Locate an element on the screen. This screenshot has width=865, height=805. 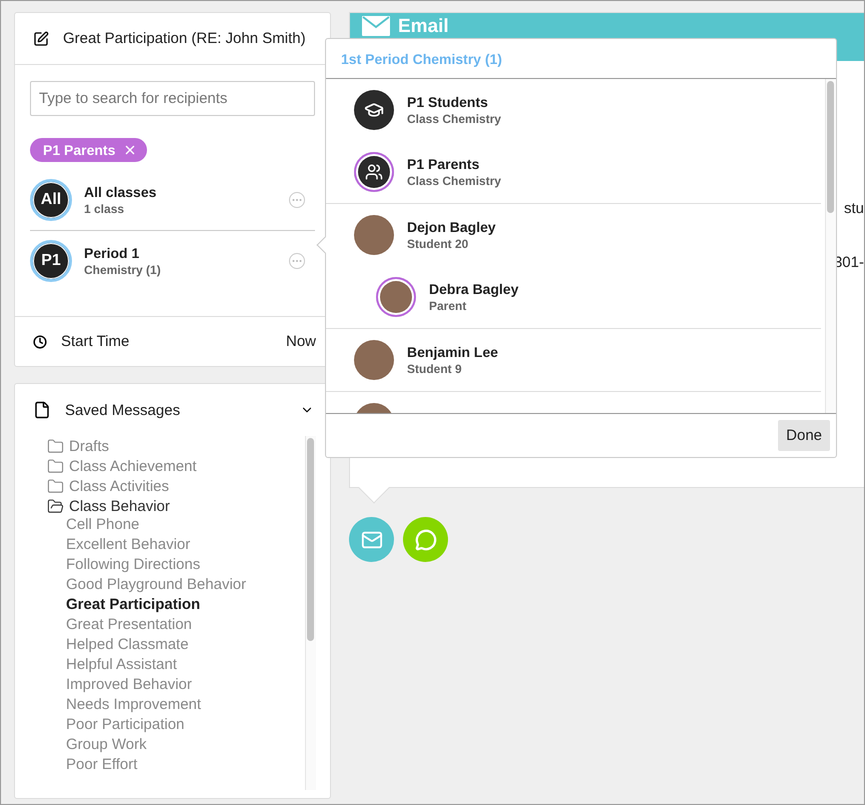
message-item: Cell Phone is located at coordinates (173, 526).